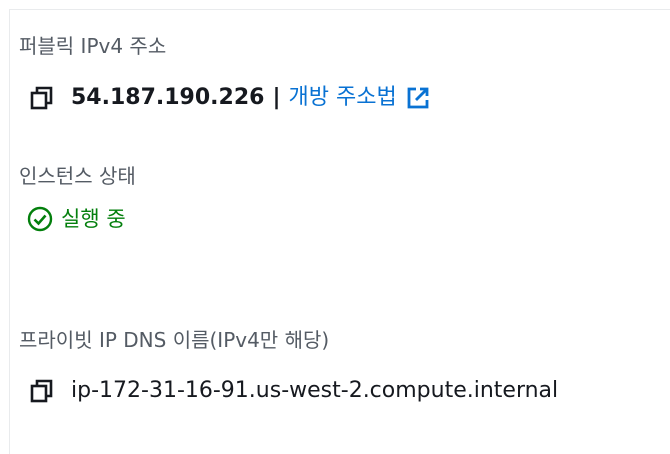 The width and height of the screenshot is (670, 454). I want to click on private-dns-label: 프라이빗 IP DNS 이름(IPv4만 해당), so click(174, 340).